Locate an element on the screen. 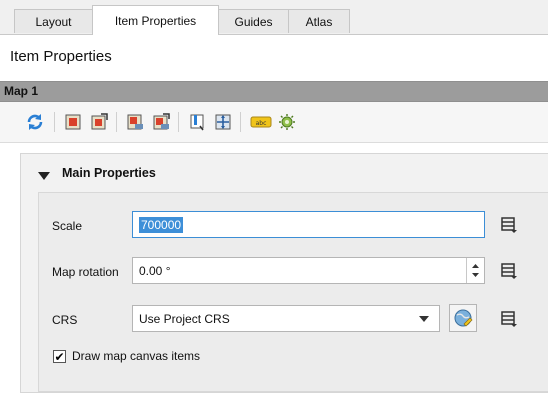 This screenshot has width=548, height=393. move-content-icon is located at coordinates (223, 122).